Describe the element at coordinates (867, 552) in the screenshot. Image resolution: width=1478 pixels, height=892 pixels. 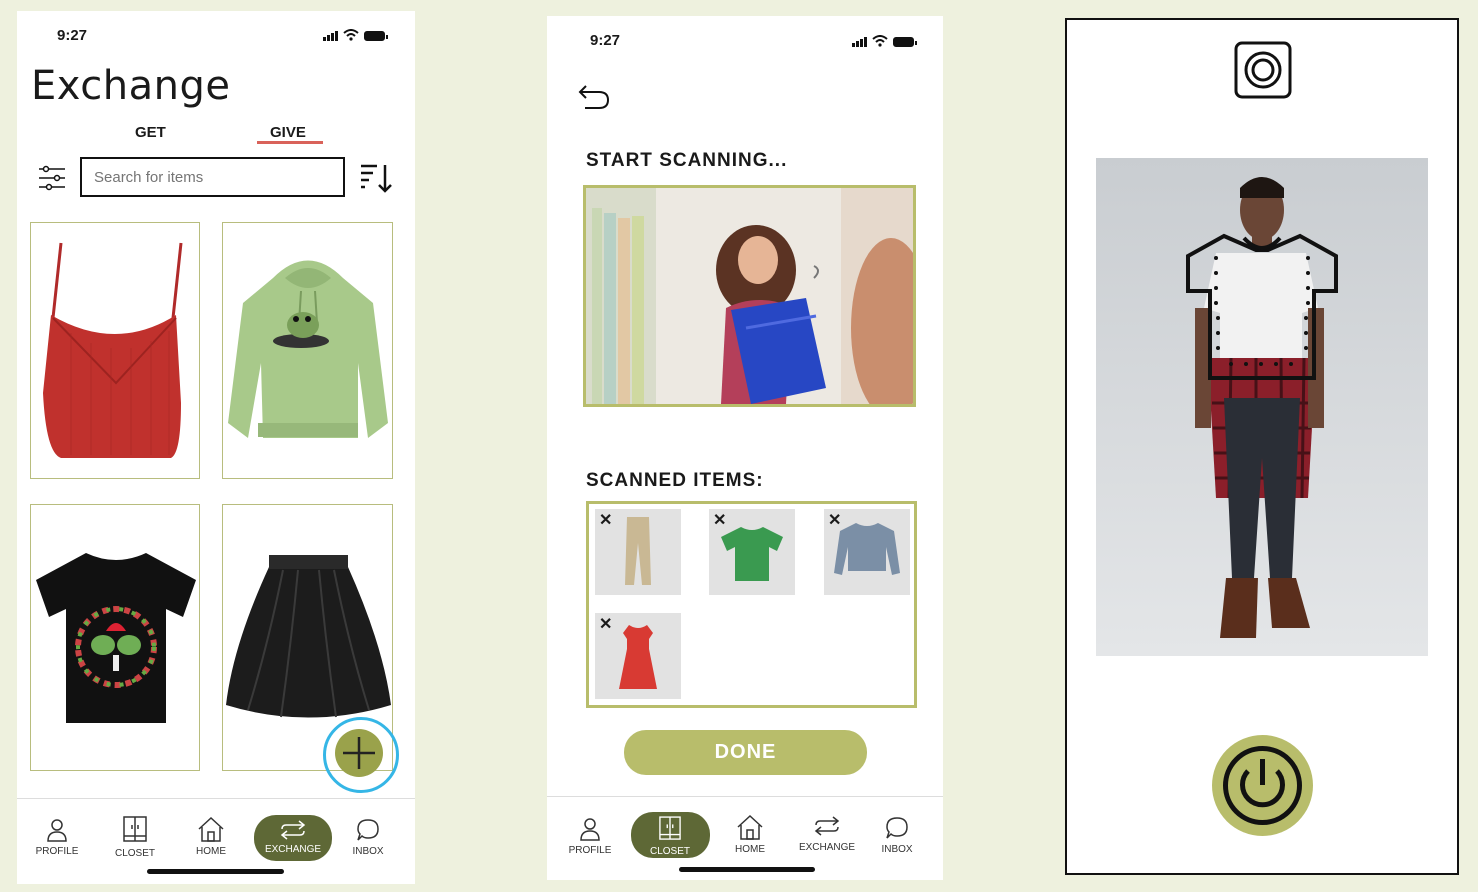
I see `scanned-item-sweater: ✕` at that location.